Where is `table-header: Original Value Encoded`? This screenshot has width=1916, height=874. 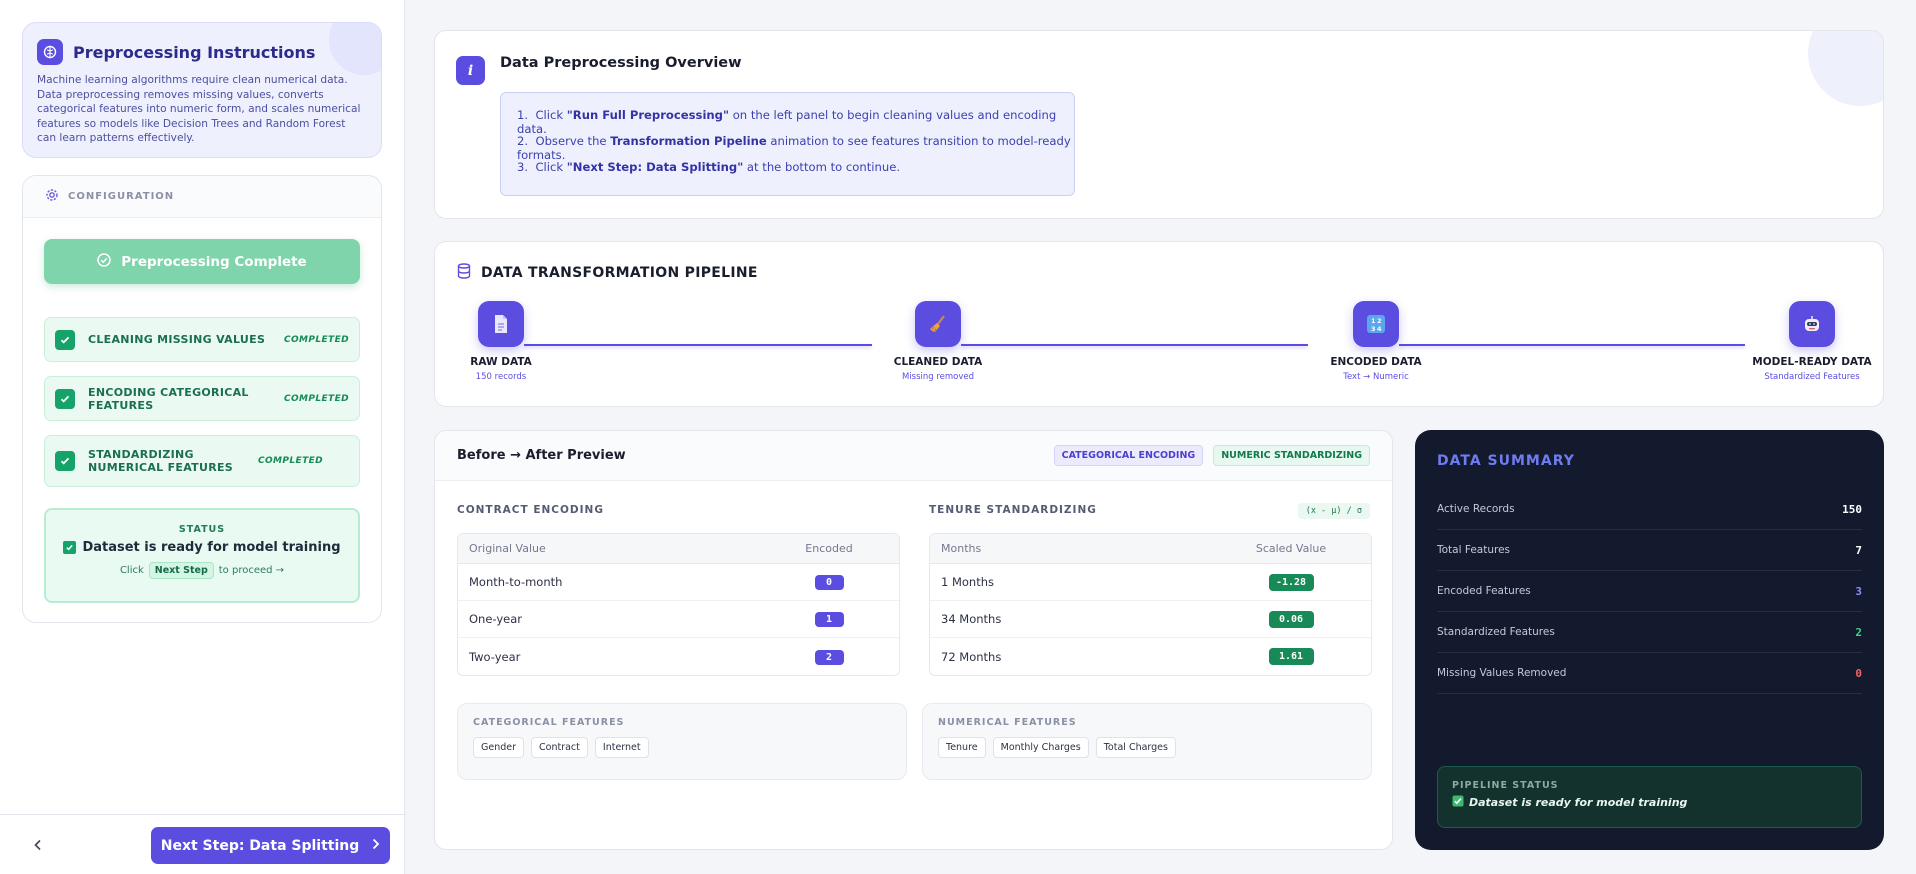 table-header: Original Value Encoded is located at coordinates (678, 549).